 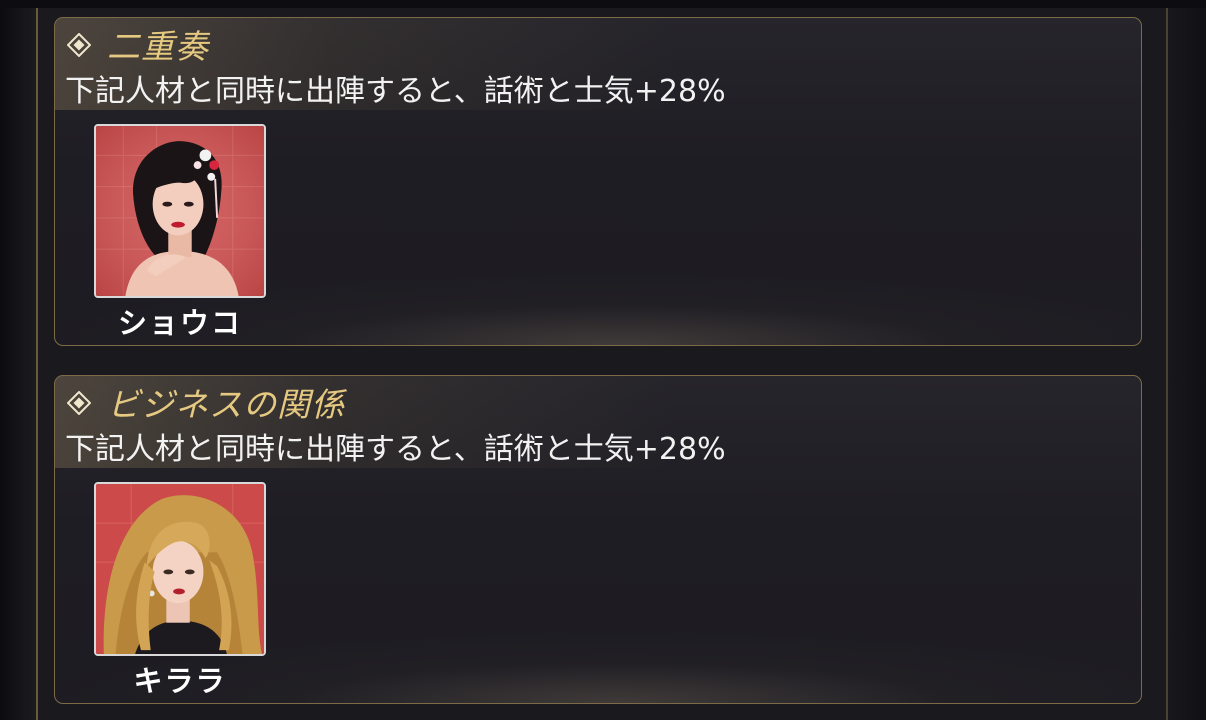 I want to click on bonus-title: 二重奏, so click(x=158, y=46).